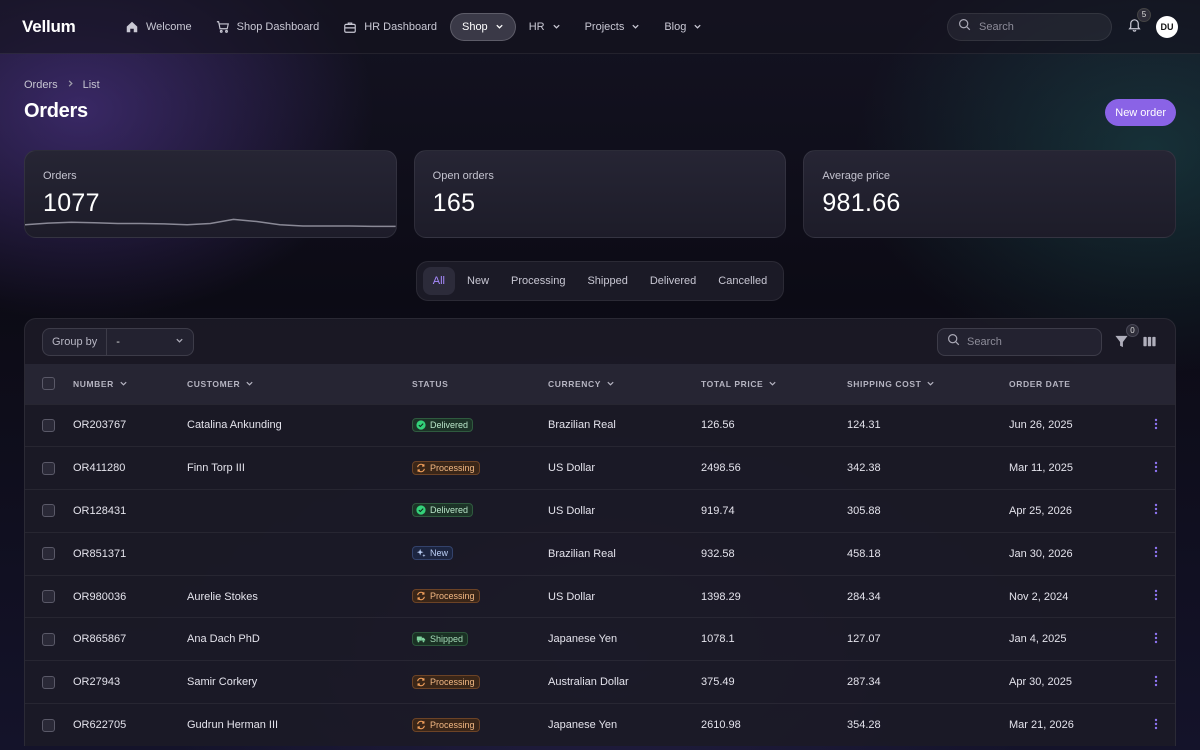 The image size is (1200, 750). What do you see at coordinates (390, 27) in the screenshot?
I see `nav-item-hr-dashboard: HR Dashboard` at bounding box center [390, 27].